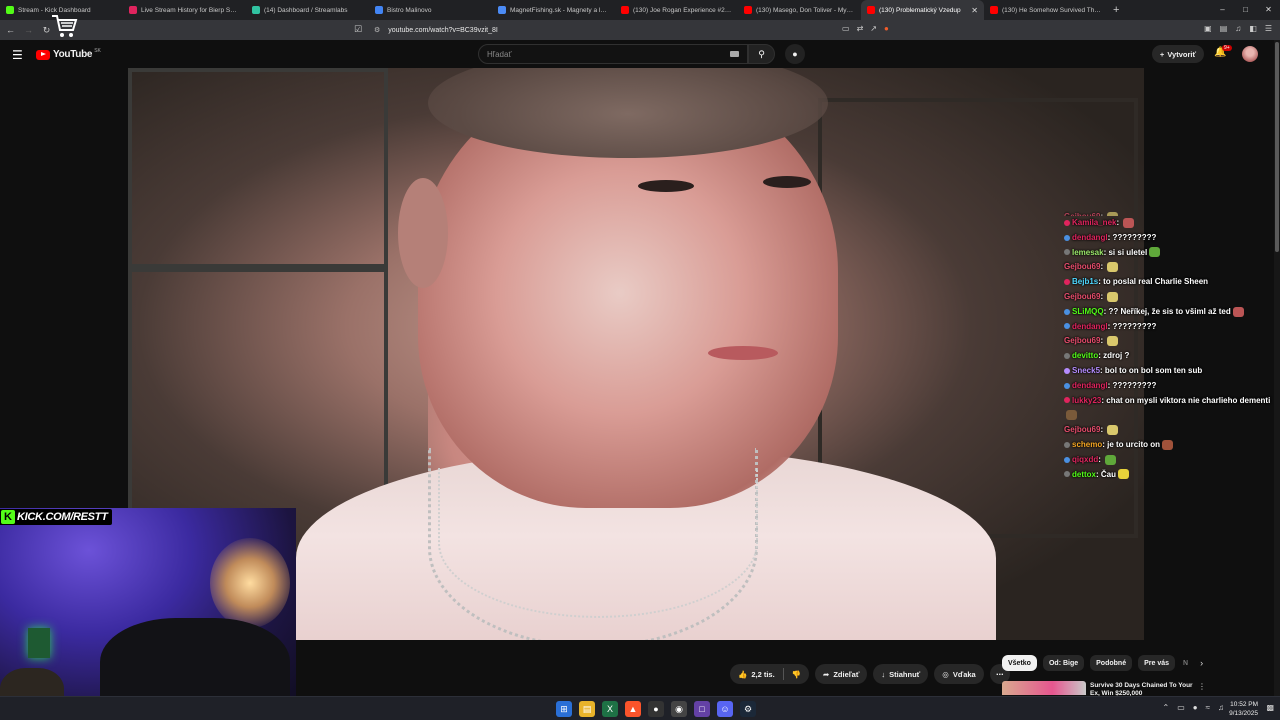 This screenshot has height=720, width=1280. I want to click on new-tab-button: +, so click(1116, 10).